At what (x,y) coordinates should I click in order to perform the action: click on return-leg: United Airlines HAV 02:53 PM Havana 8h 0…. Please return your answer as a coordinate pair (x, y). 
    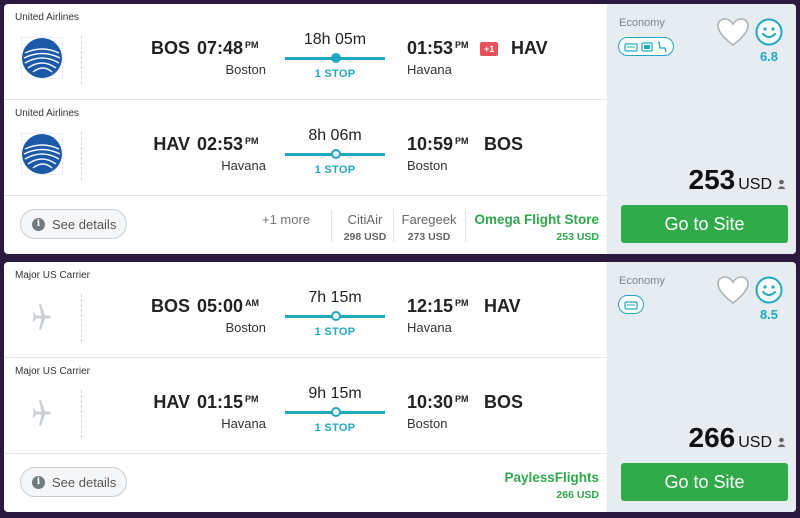
    Looking at the image, I should click on (305, 148).